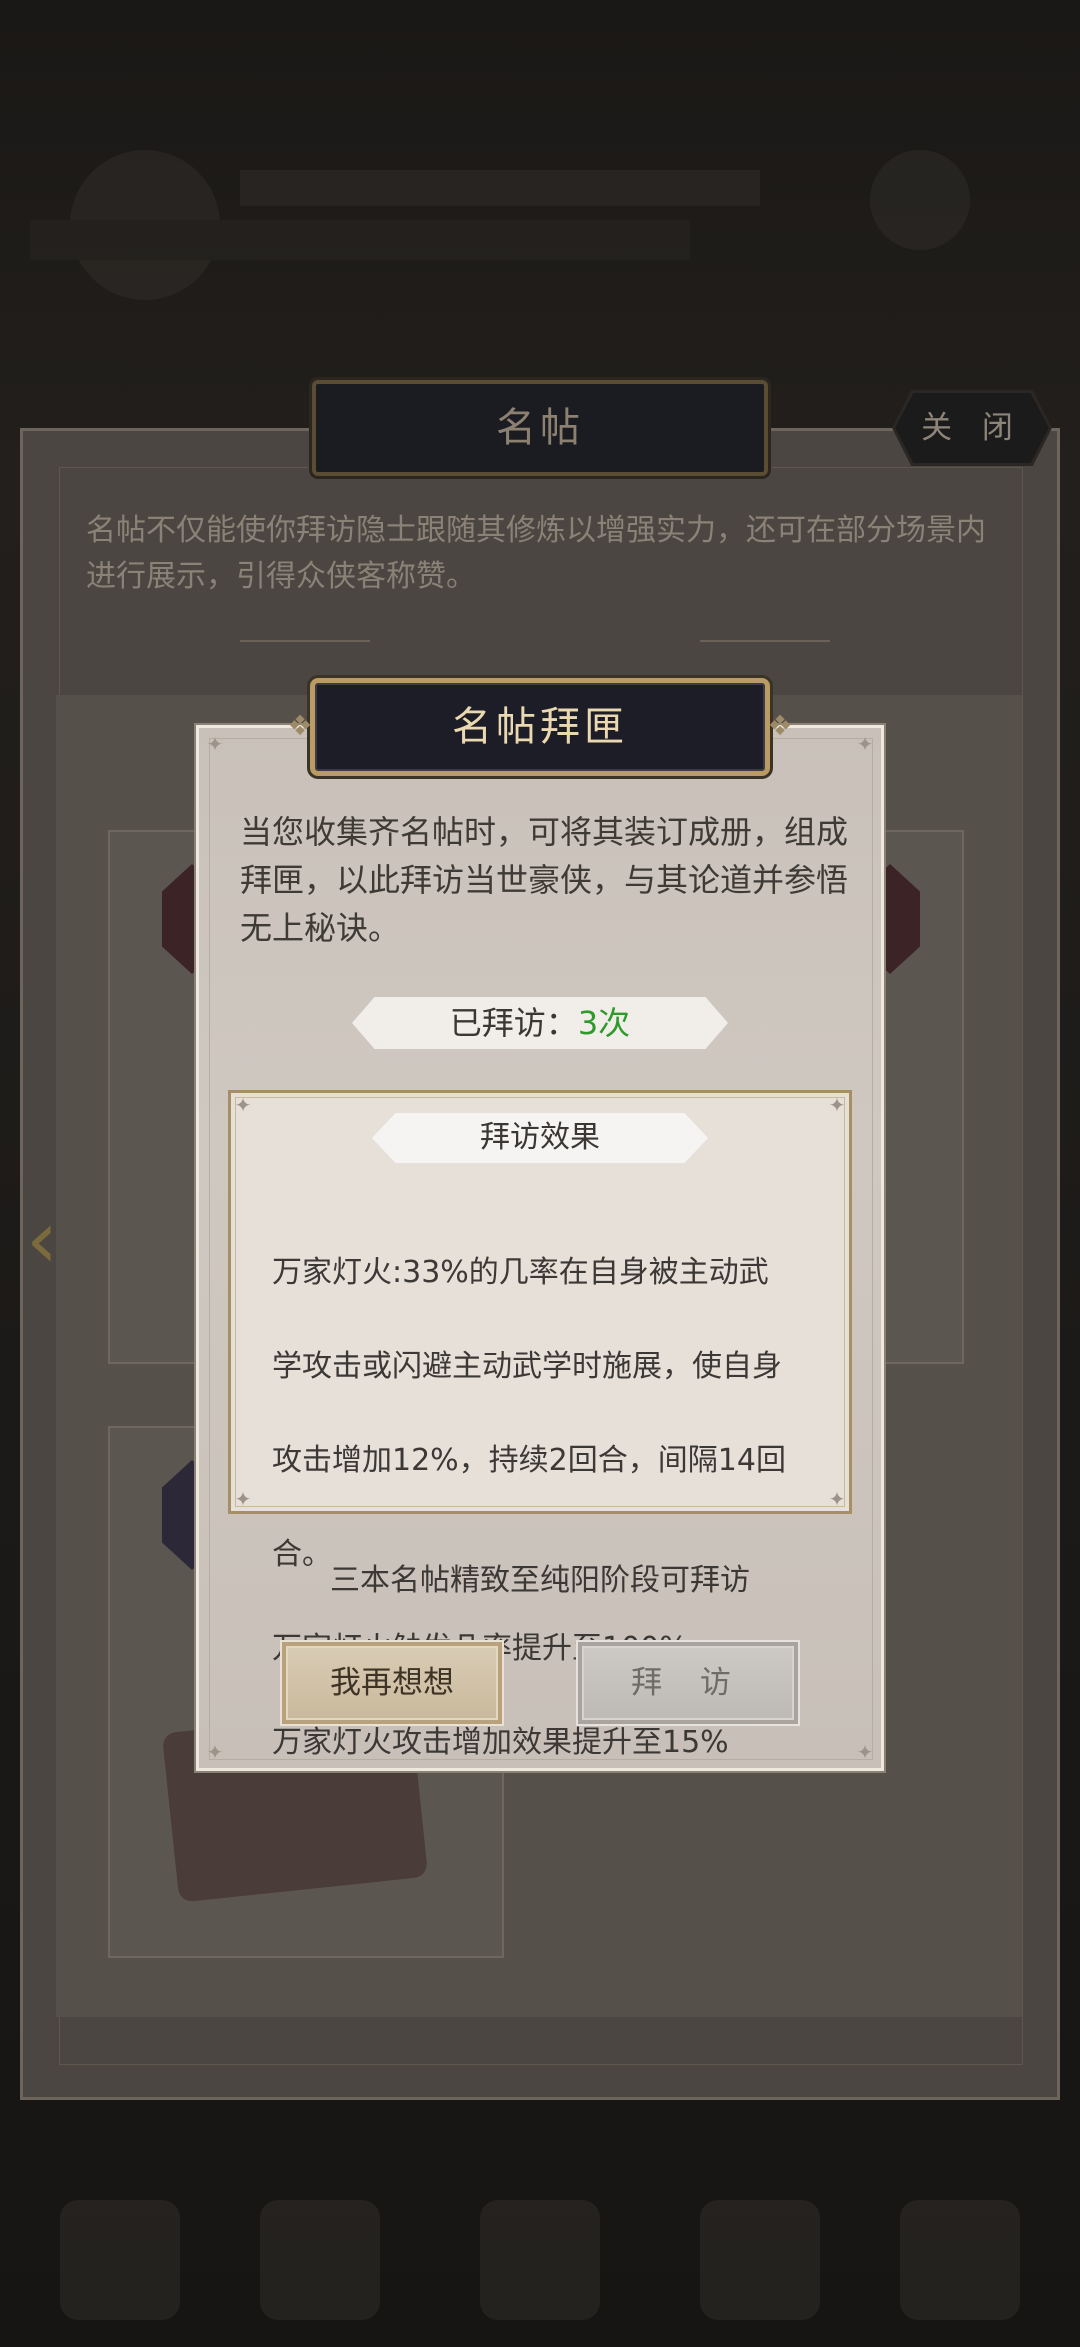 This screenshot has width=1080, height=2347. What do you see at coordinates (540, 1137) in the screenshot?
I see `effect-title: 拜访效果` at bounding box center [540, 1137].